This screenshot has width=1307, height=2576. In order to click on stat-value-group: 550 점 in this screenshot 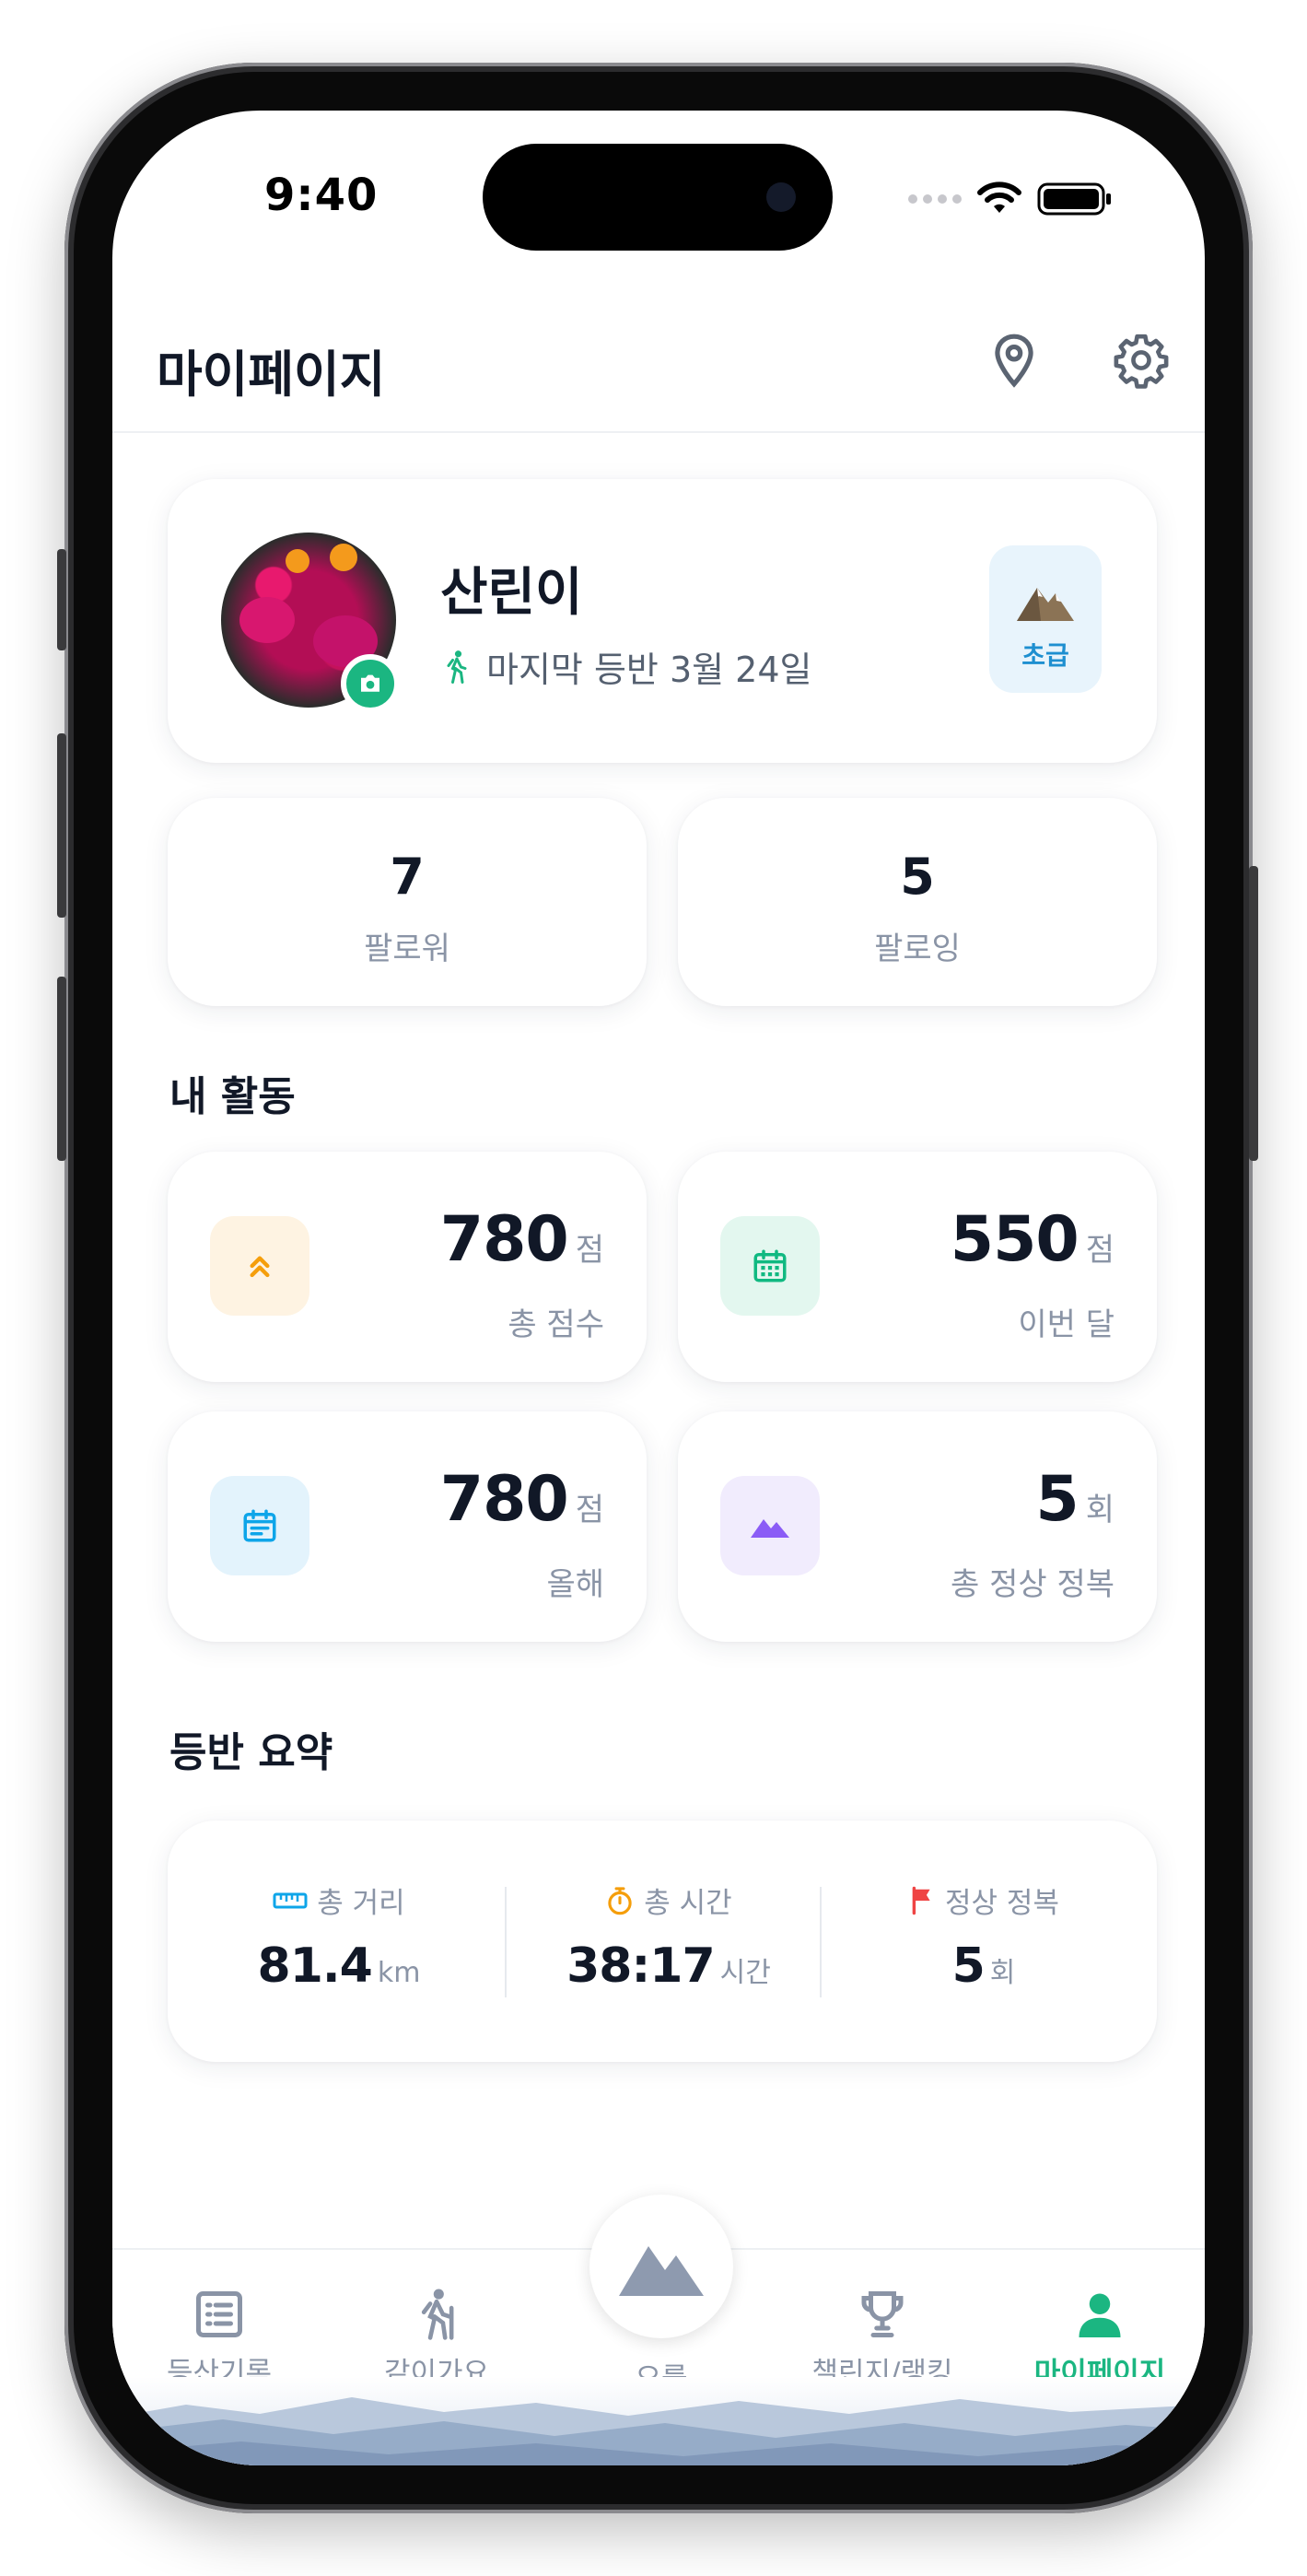, I will do `click(1032, 1239)`.